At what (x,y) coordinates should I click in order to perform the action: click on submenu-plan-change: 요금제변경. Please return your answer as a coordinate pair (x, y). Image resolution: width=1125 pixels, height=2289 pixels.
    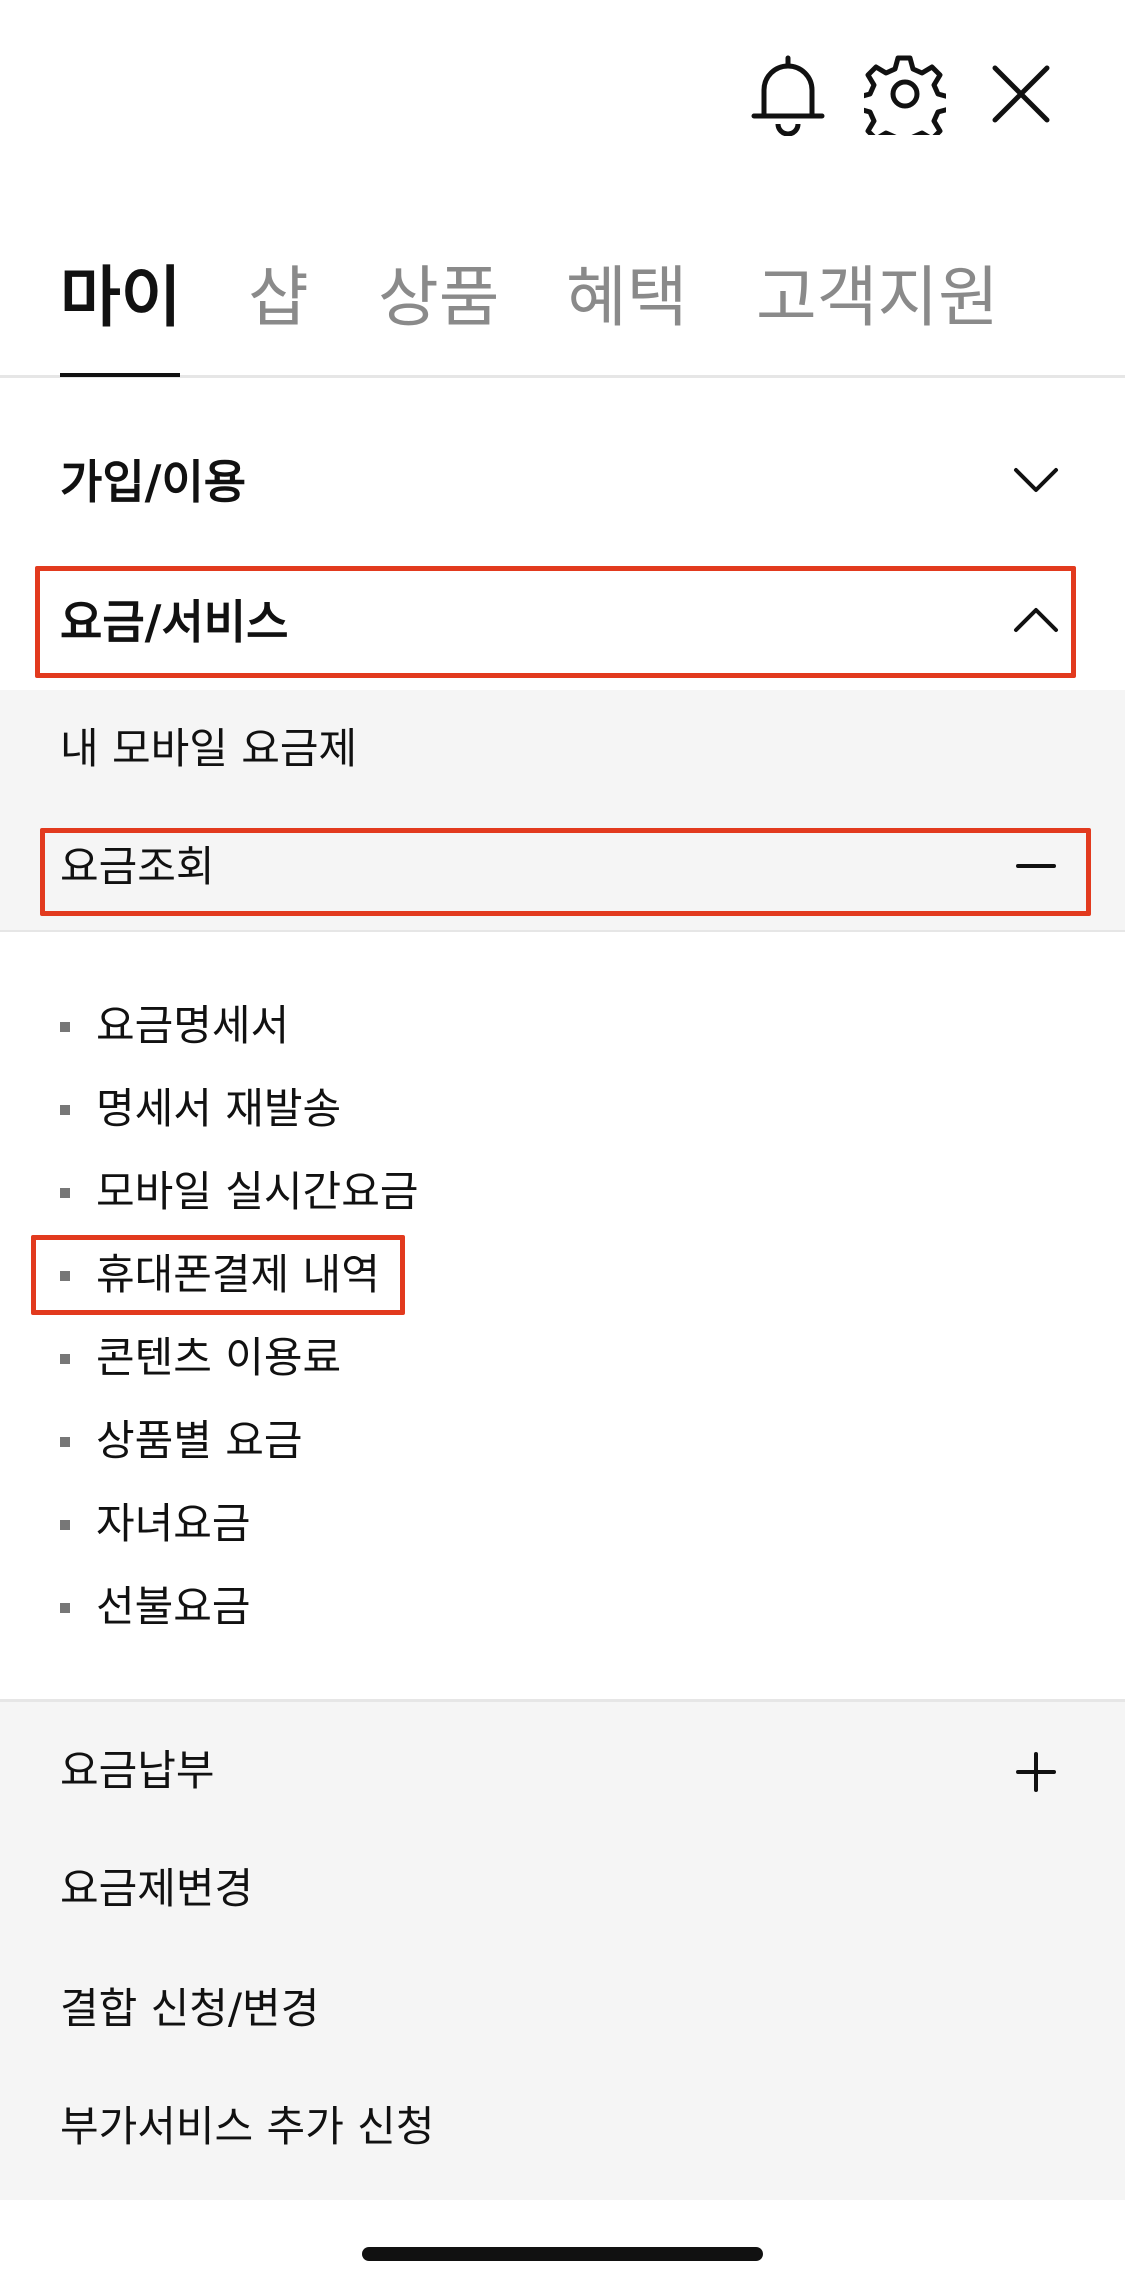
    Looking at the image, I should click on (562, 1890).